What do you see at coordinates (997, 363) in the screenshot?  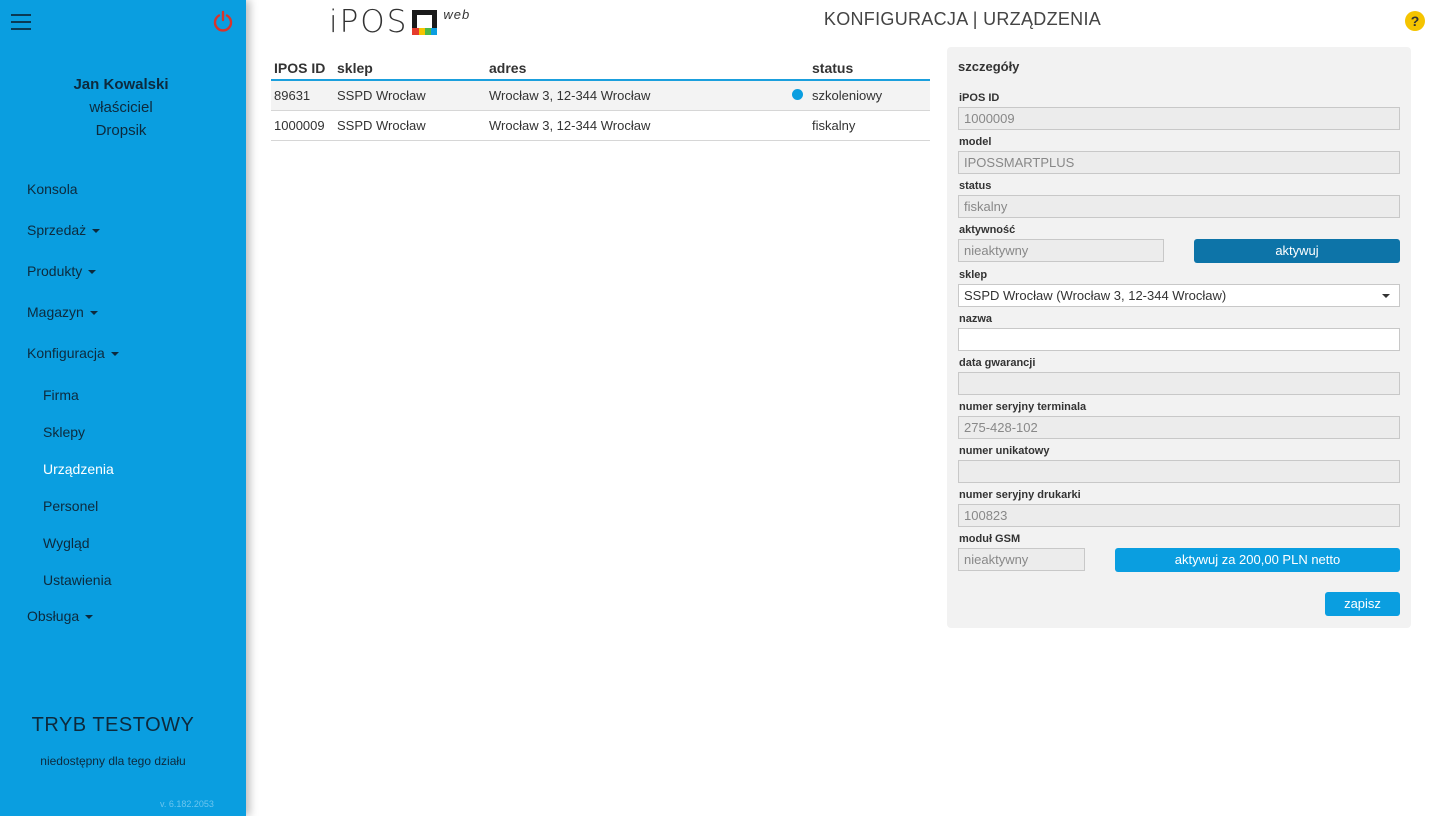 I see `warranty-label: data gwarancji` at bounding box center [997, 363].